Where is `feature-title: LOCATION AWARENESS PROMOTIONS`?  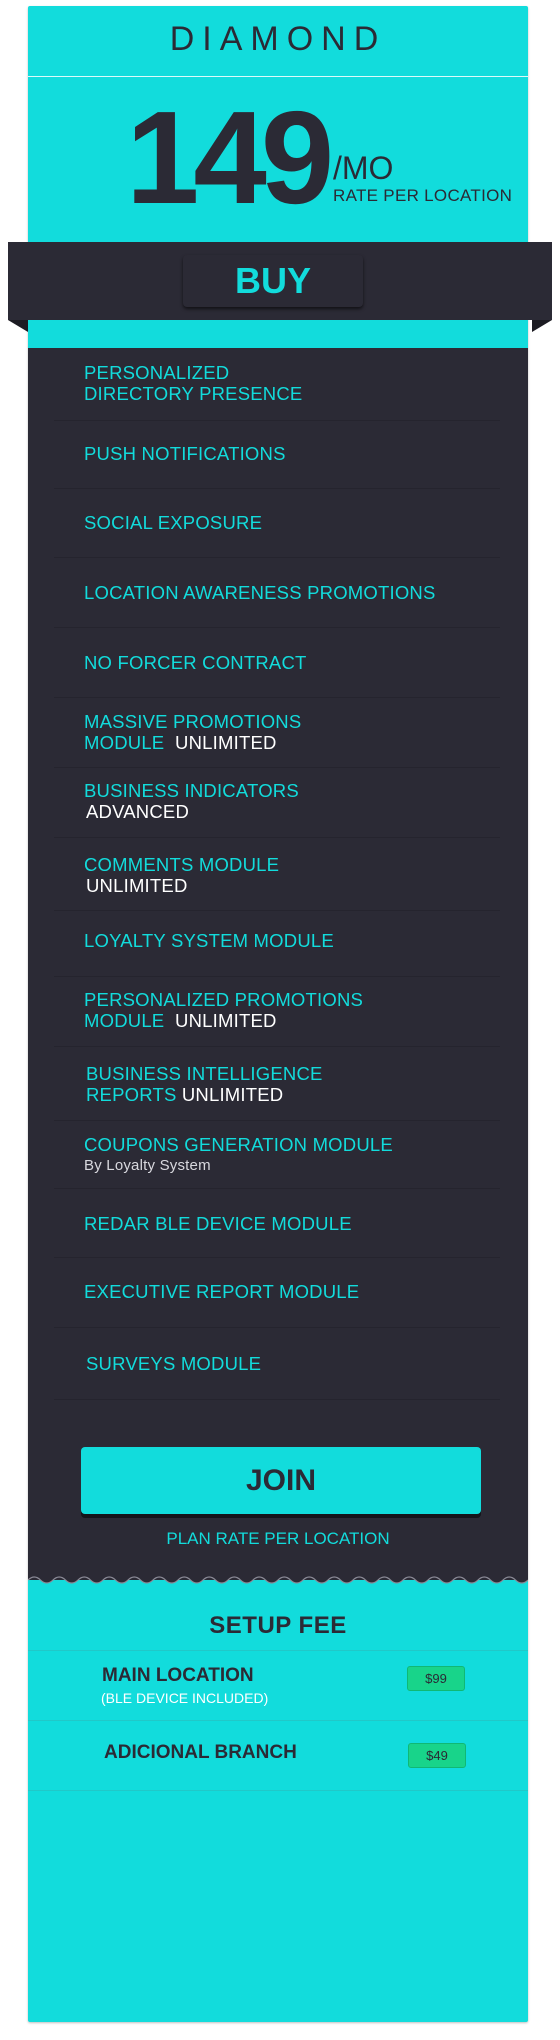 feature-title: LOCATION AWARENESS PROMOTIONS is located at coordinates (260, 592).